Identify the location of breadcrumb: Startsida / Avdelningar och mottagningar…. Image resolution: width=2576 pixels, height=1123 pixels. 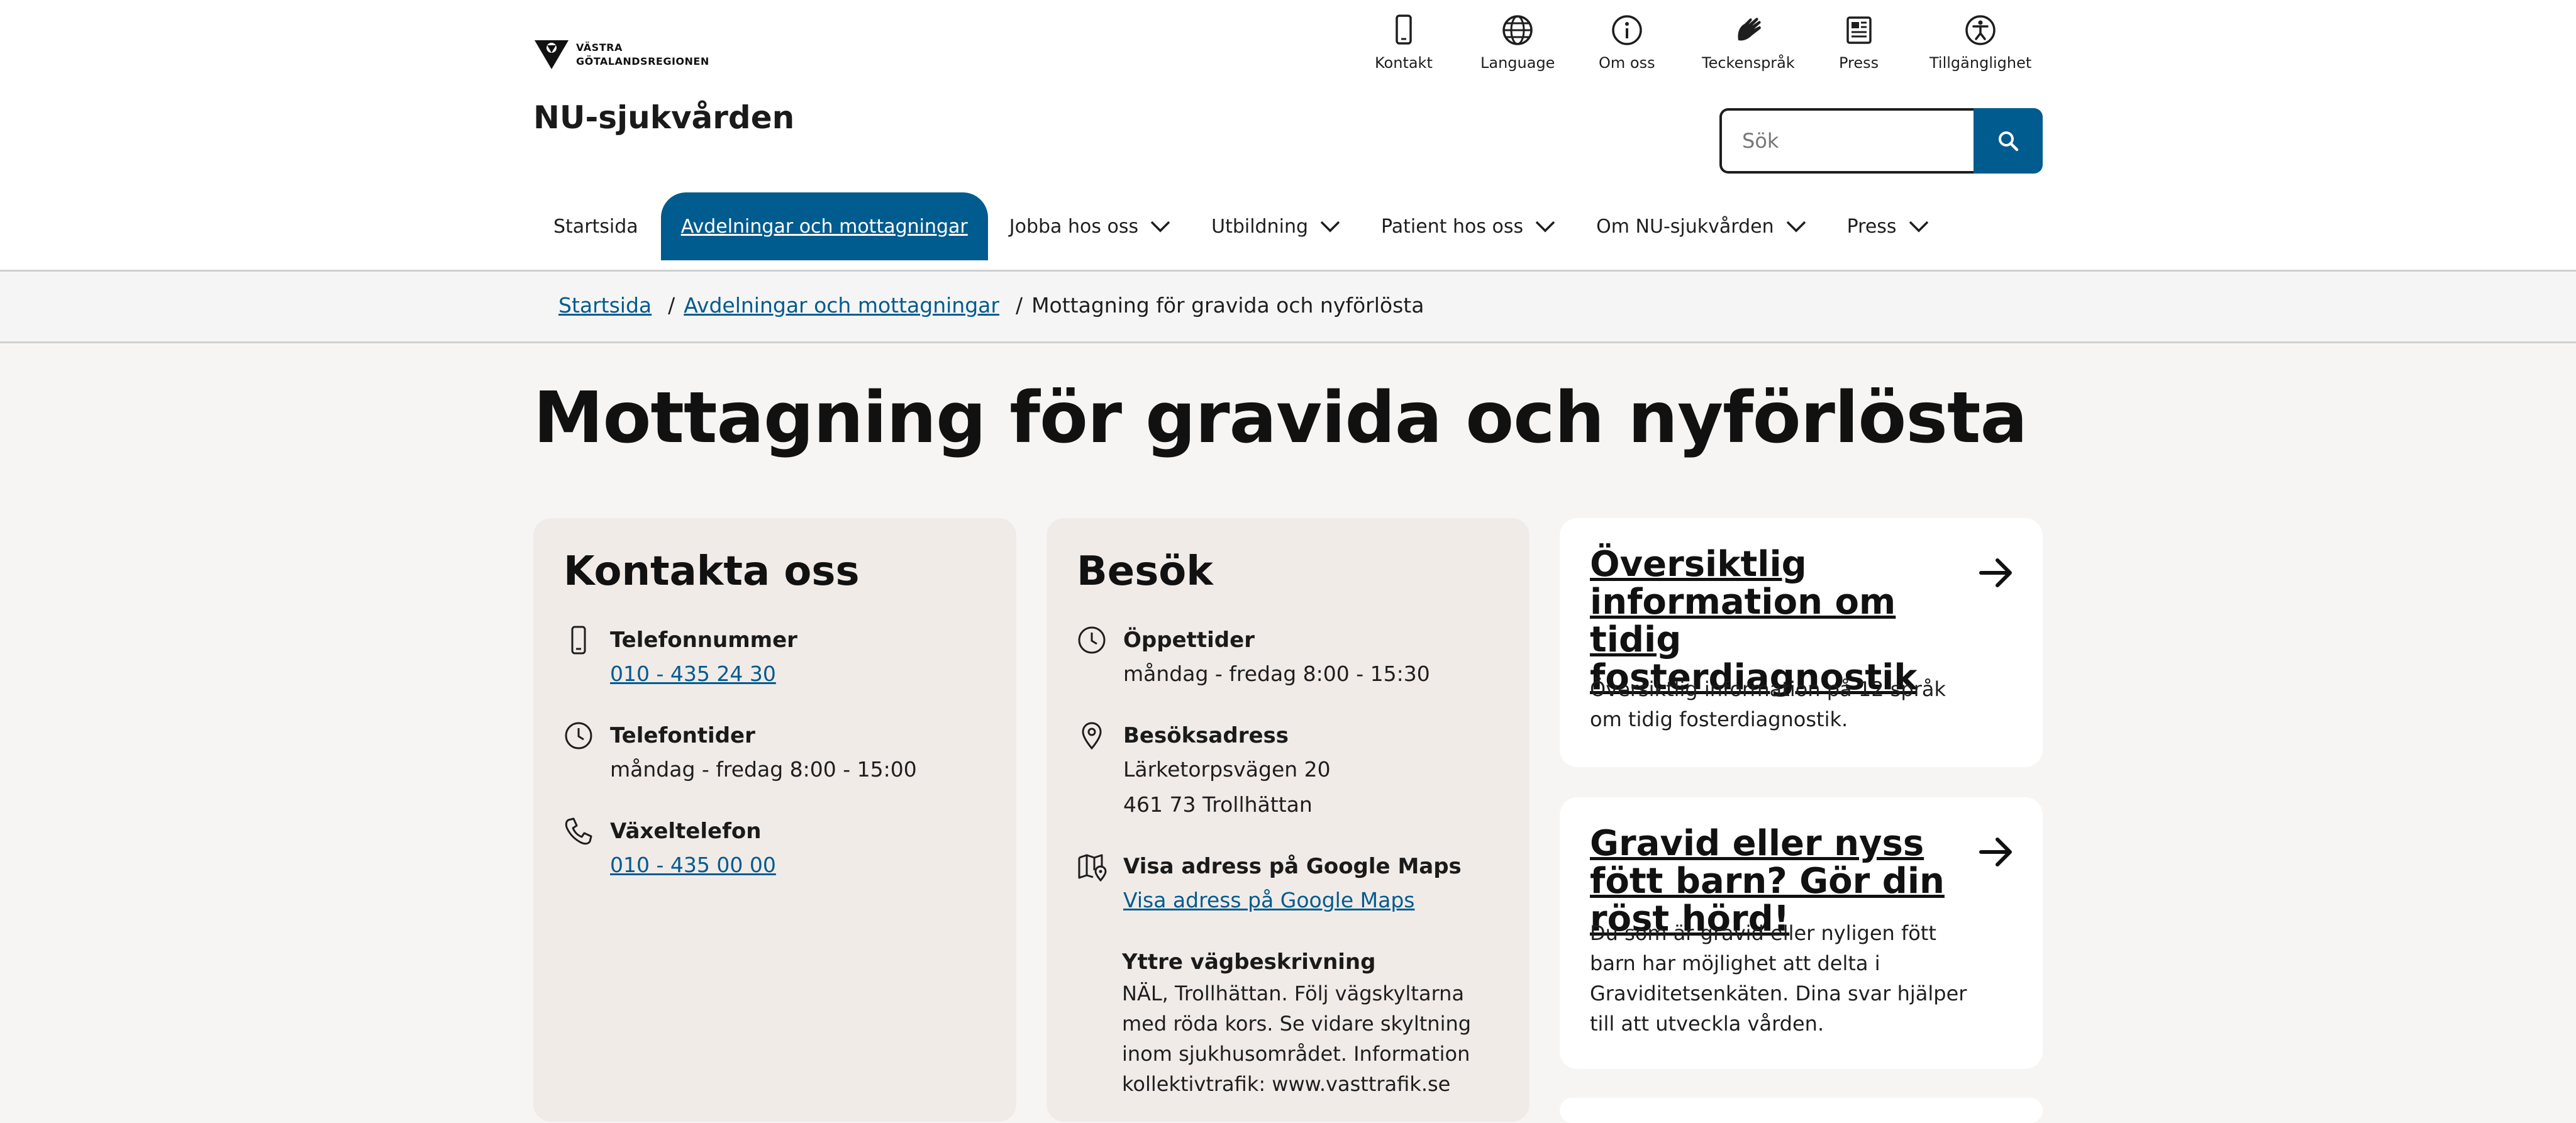
(991, 305).